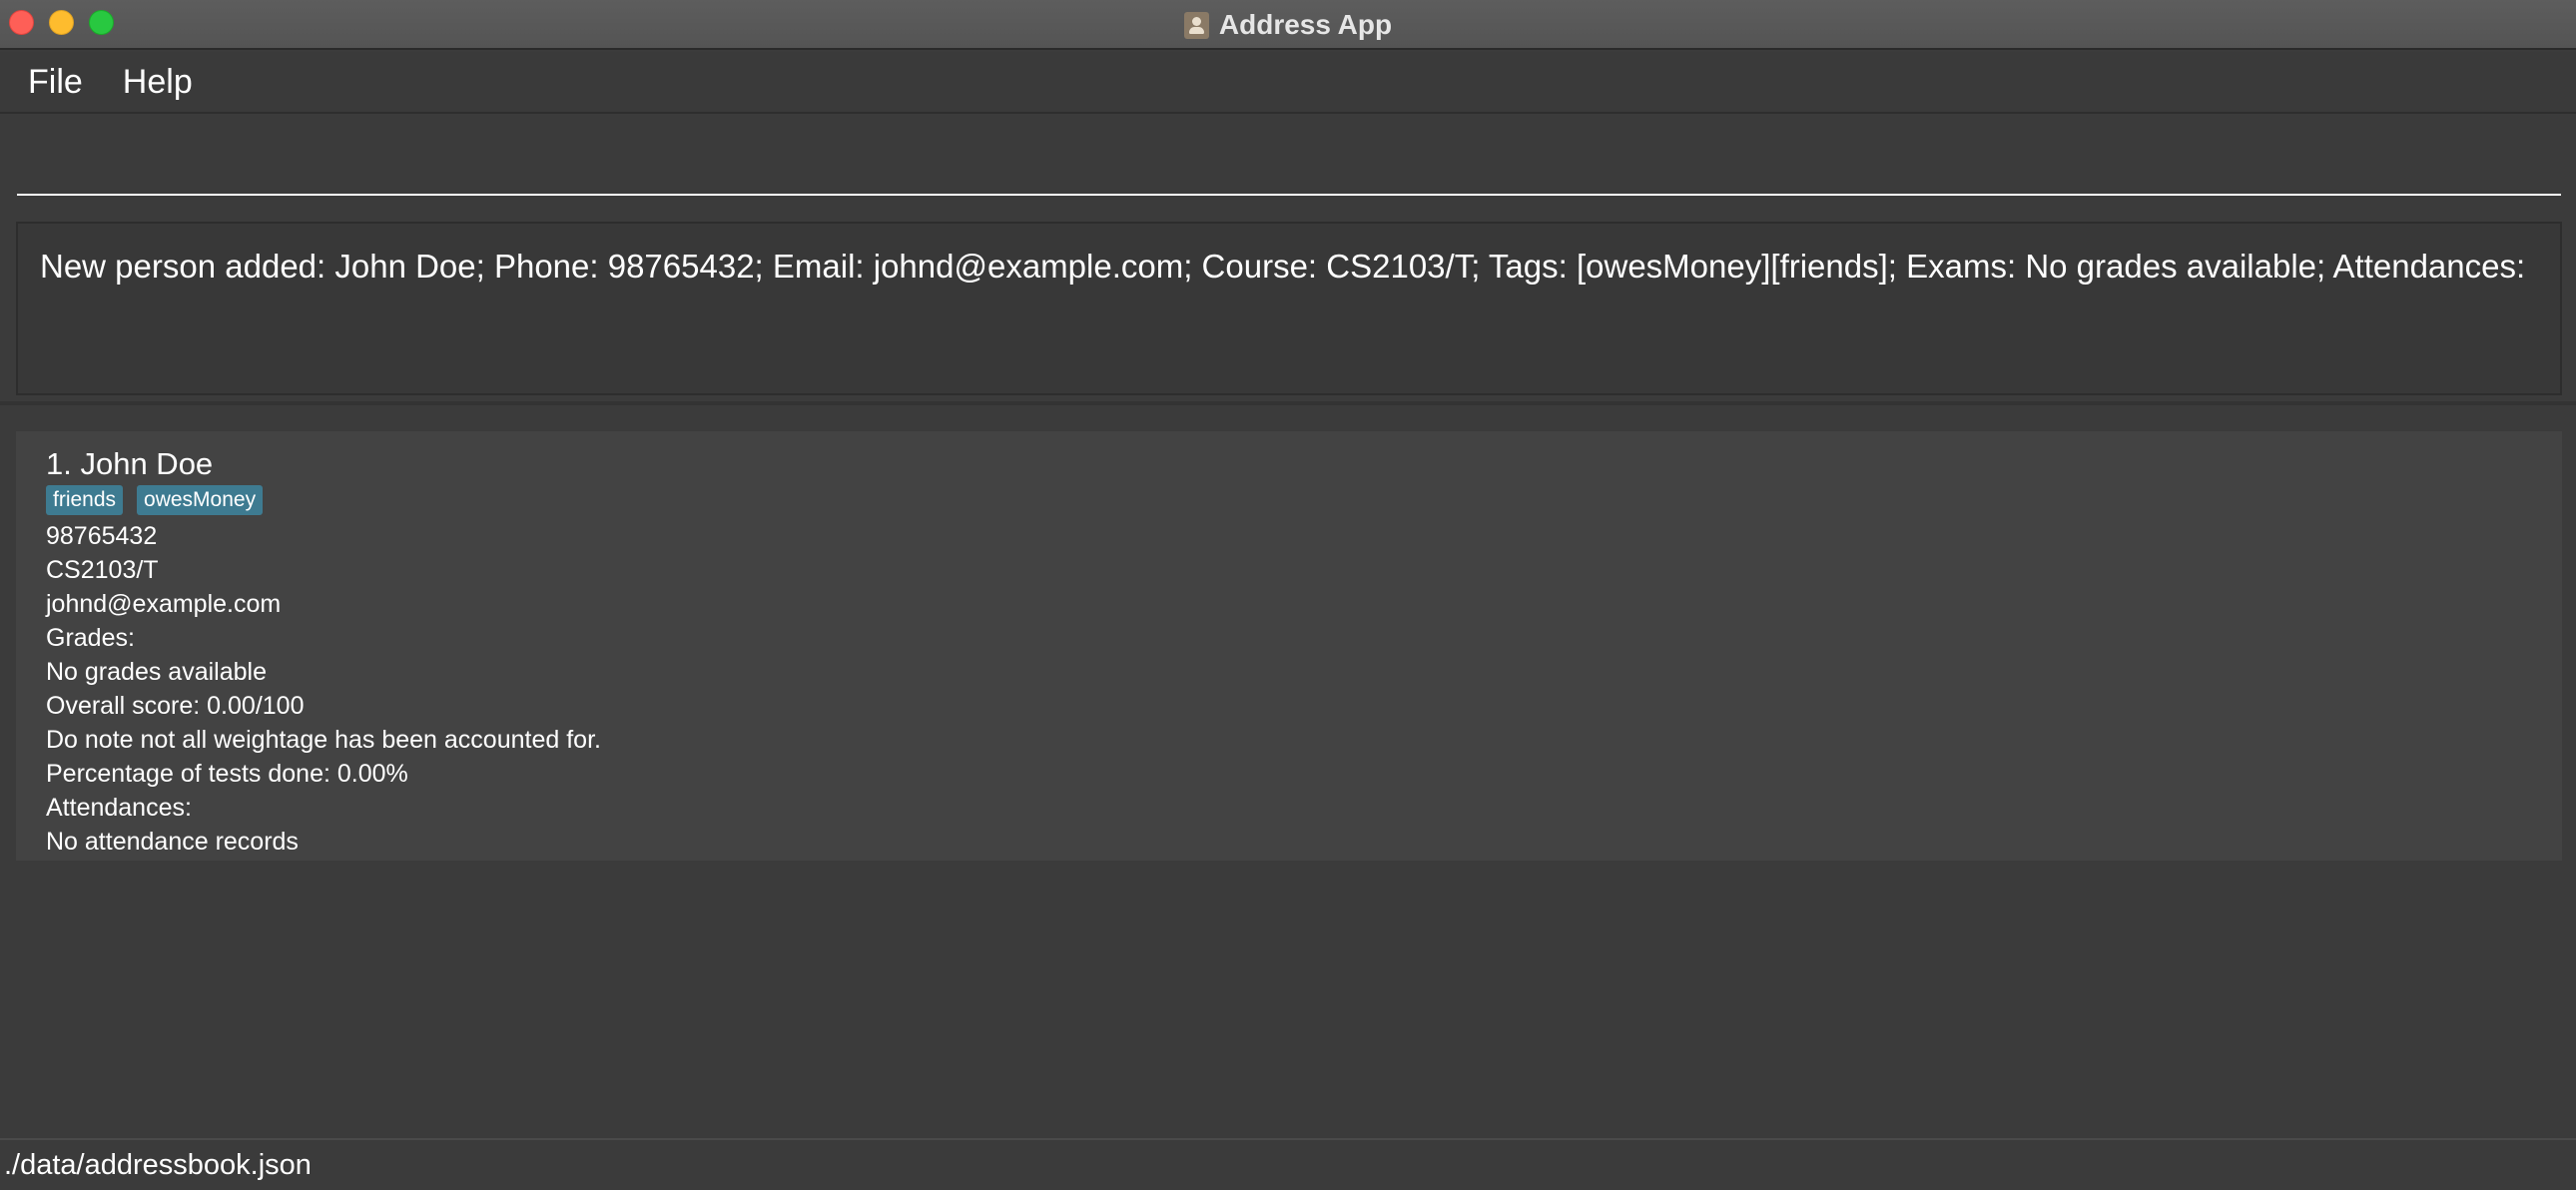  I want to click on person-phone: 98765432, so click(102, 536).